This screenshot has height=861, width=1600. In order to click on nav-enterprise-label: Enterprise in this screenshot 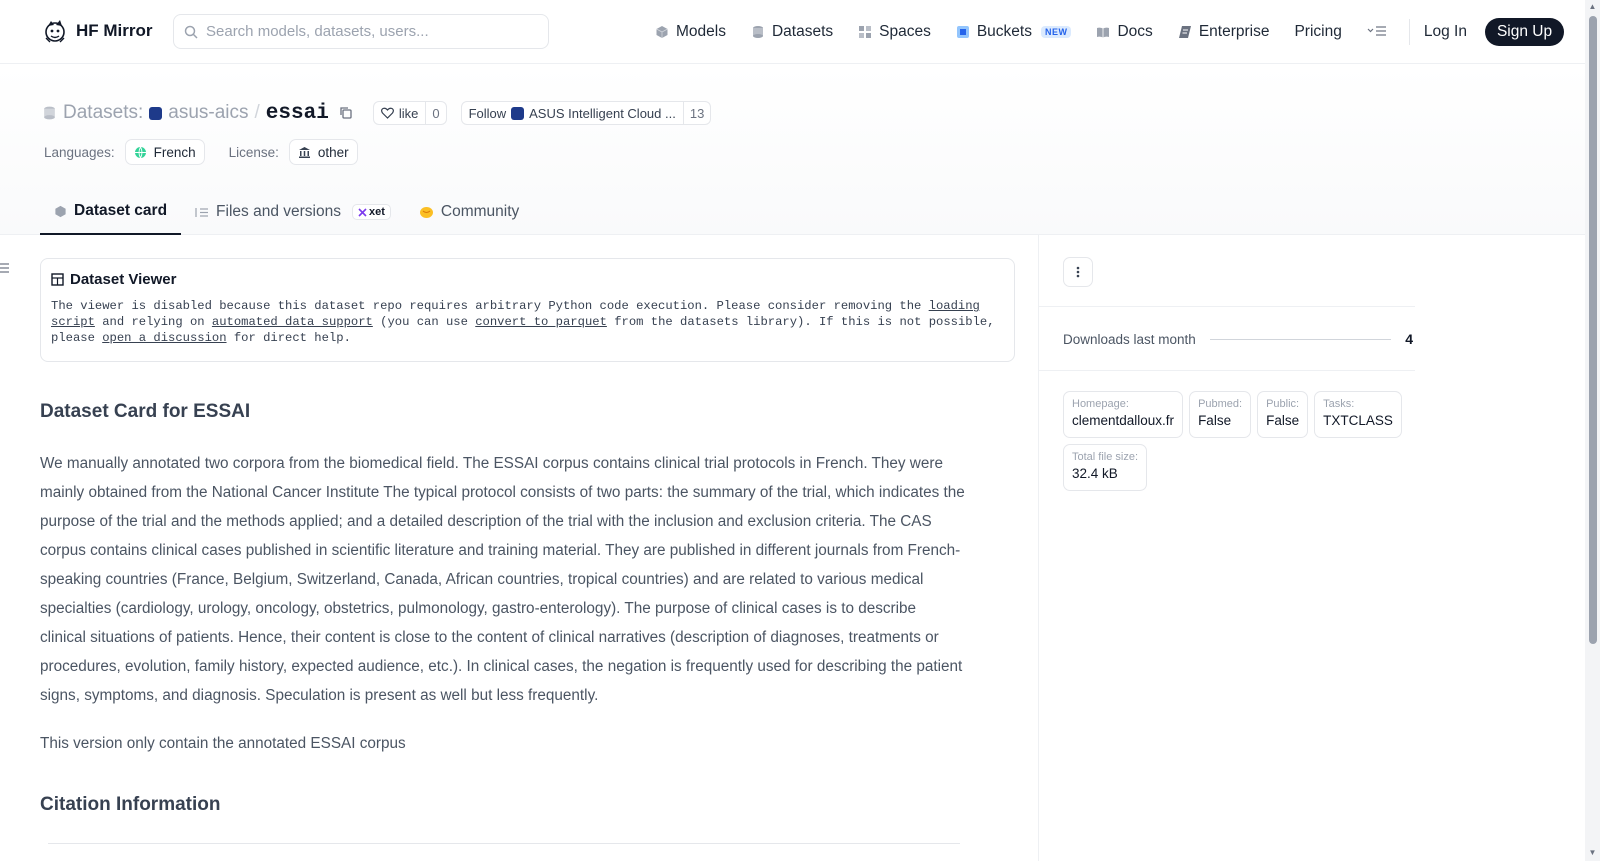, I will do `click(1234, 31)`.